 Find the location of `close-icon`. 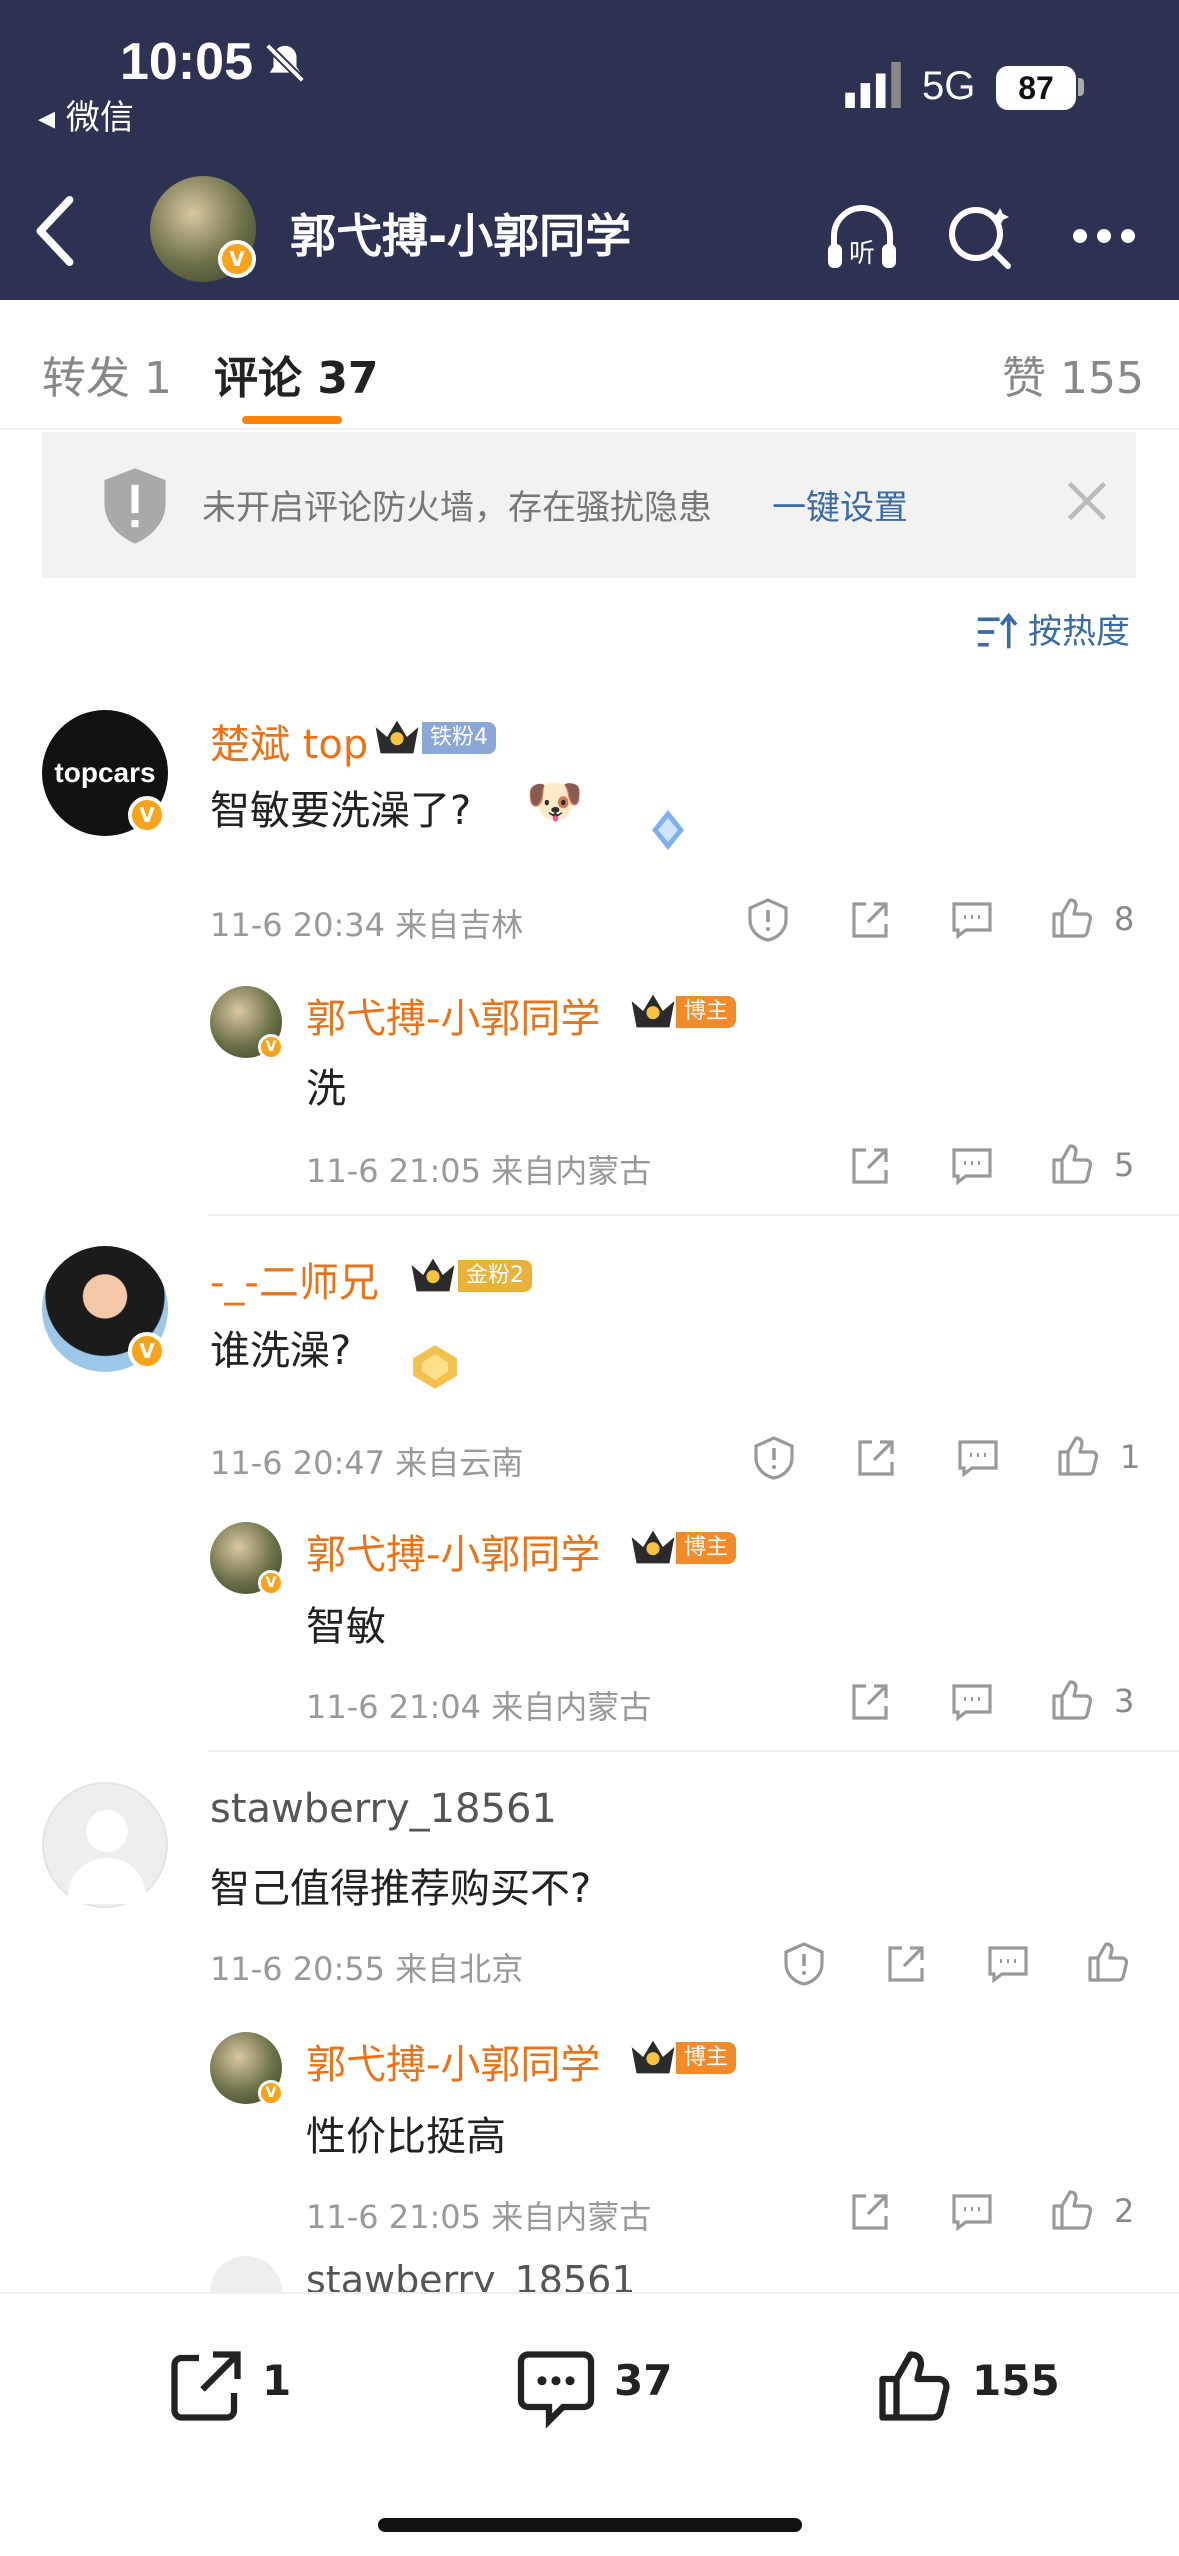

close-icon is located at coordinates (1087, 501).